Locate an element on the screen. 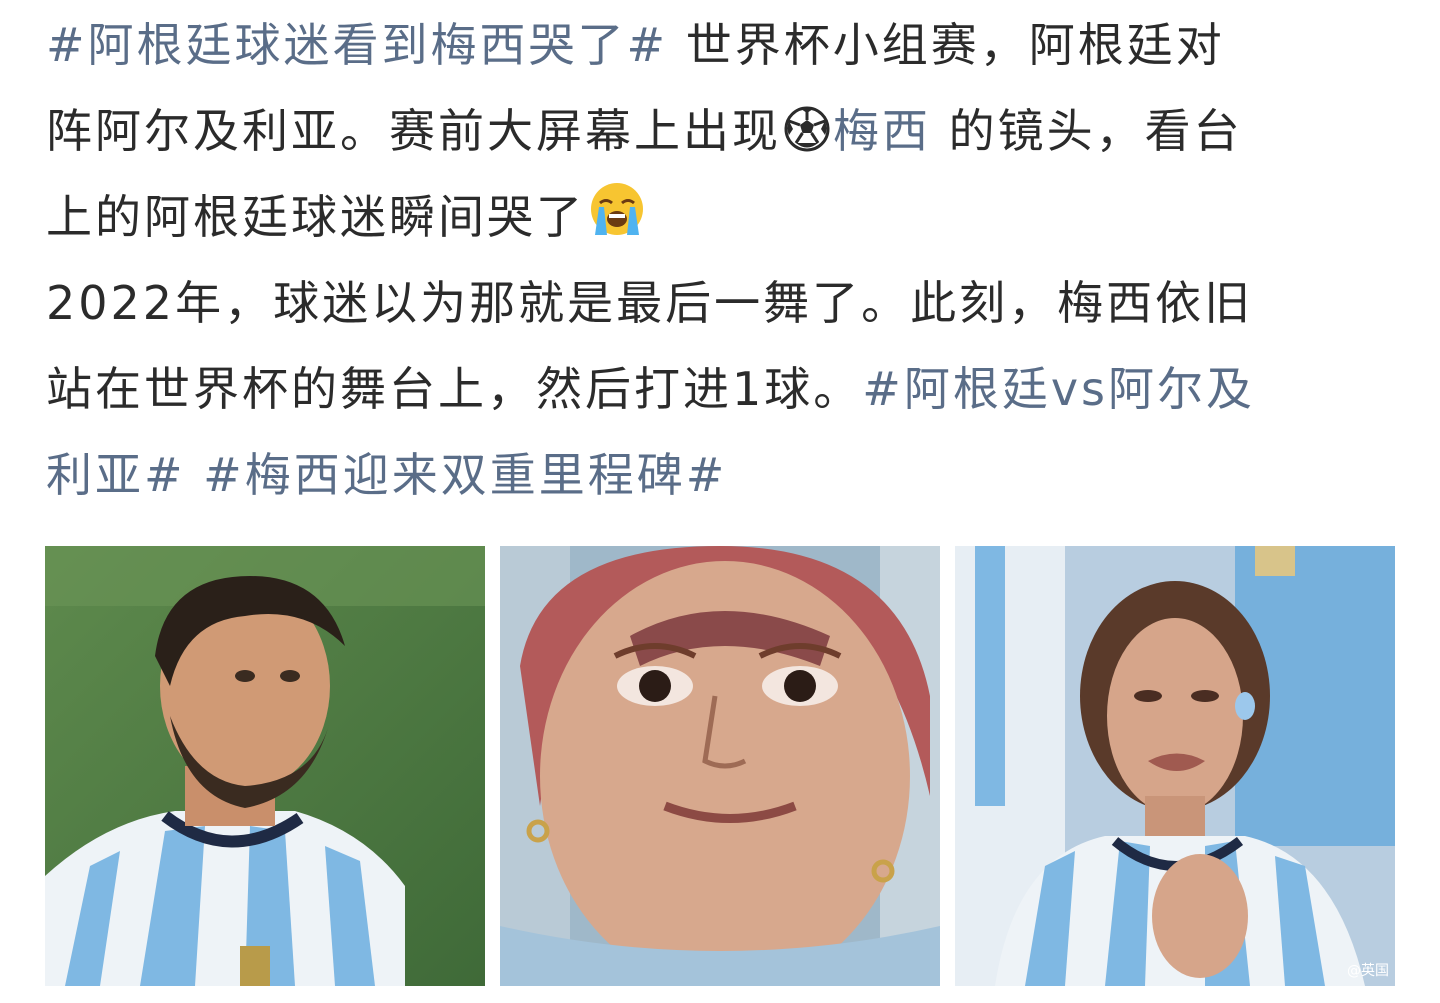 The width and height of the screenshot is (1440, 1003). post-line-6: 利亚# #梅西迎来双重里程碑# is located at coordinates (724, 475).